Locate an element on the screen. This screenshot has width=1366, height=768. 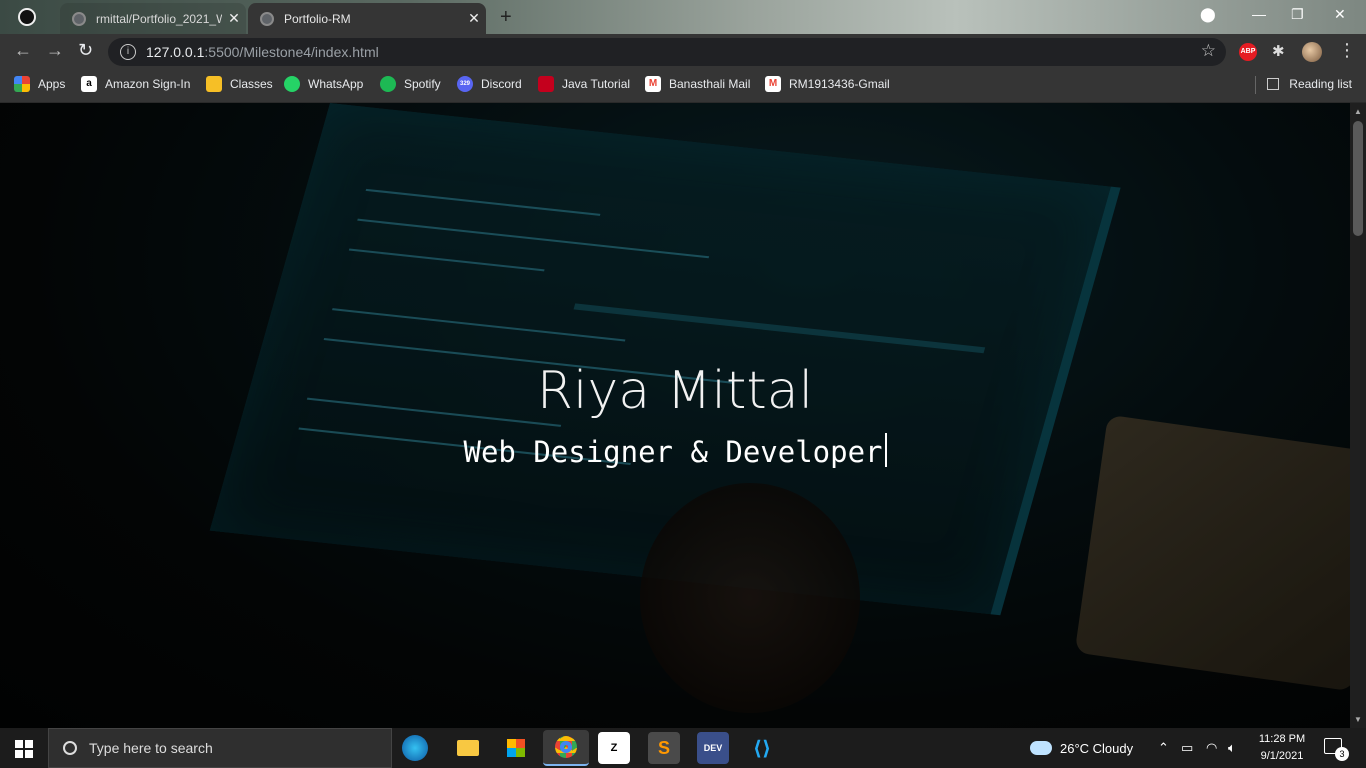
discord-icon: 329 is located at coordinates (465, 84).